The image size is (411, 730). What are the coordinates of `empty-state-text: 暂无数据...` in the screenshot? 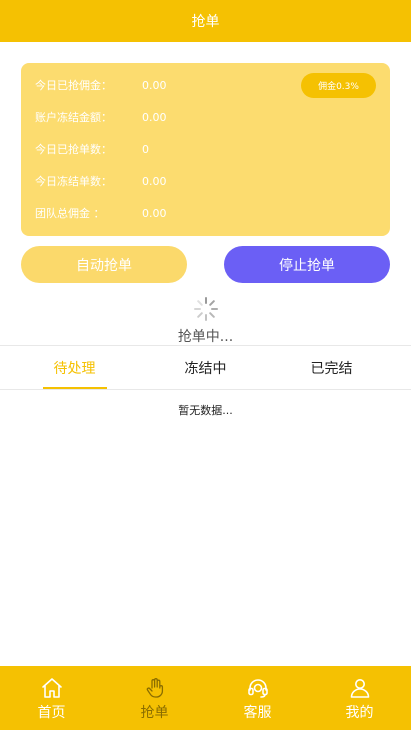 It's located at (205, 410).